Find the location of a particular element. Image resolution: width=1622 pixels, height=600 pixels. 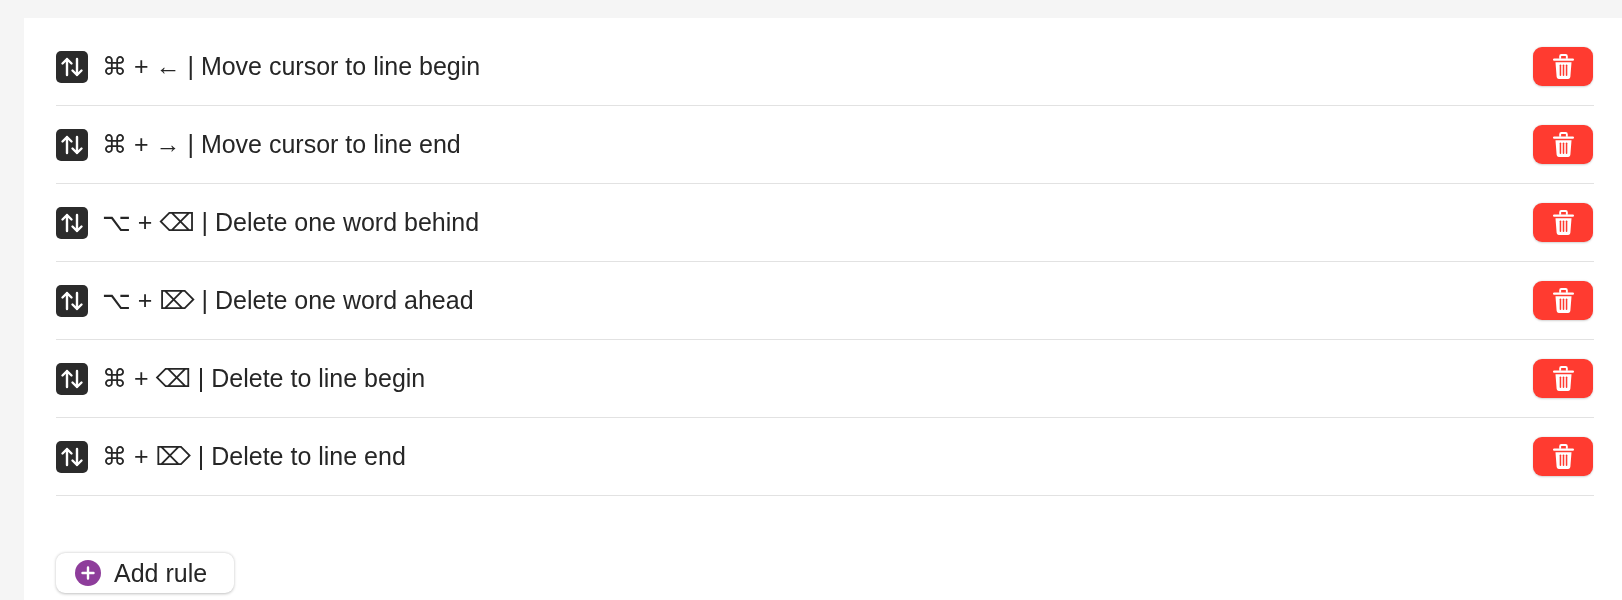

rule-label: ⌘ + ⌫ | Delete to line begin is located at coordinates (264, 378).